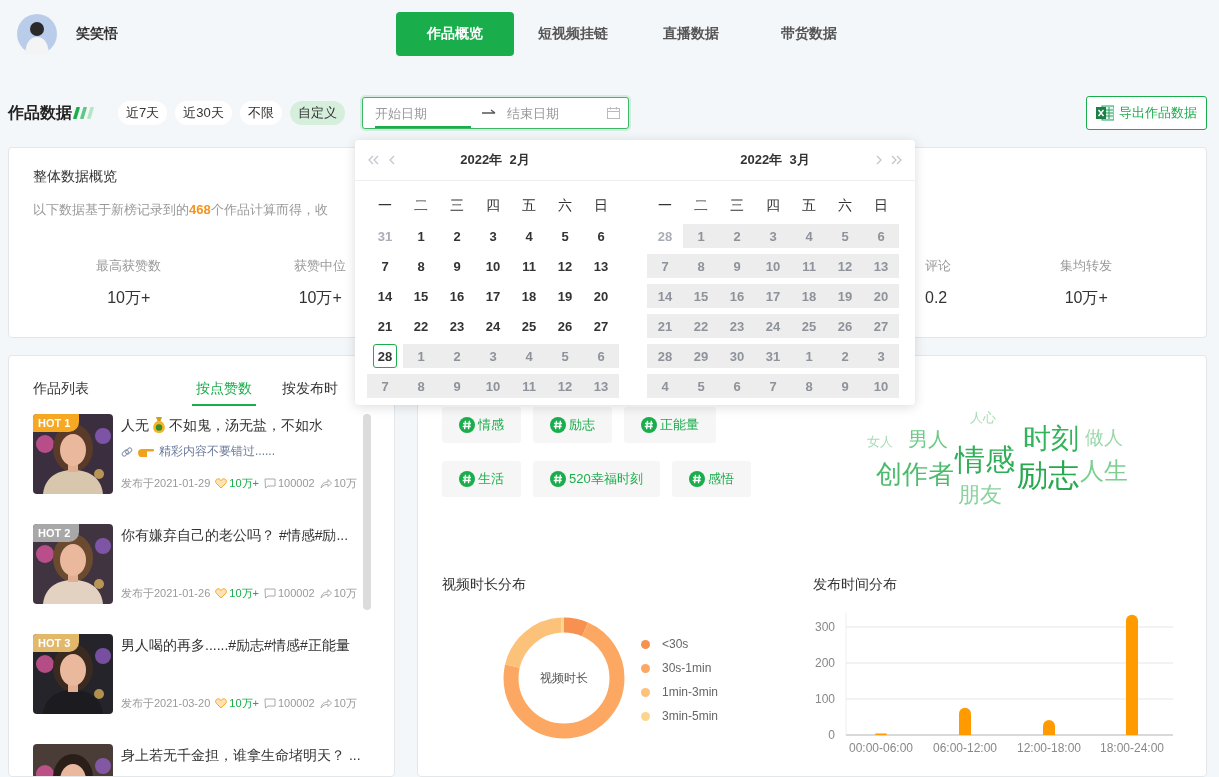  Describe the element at coordinates (203, 113) in the screenshot. I see `range-chip: 近30天` at that location.